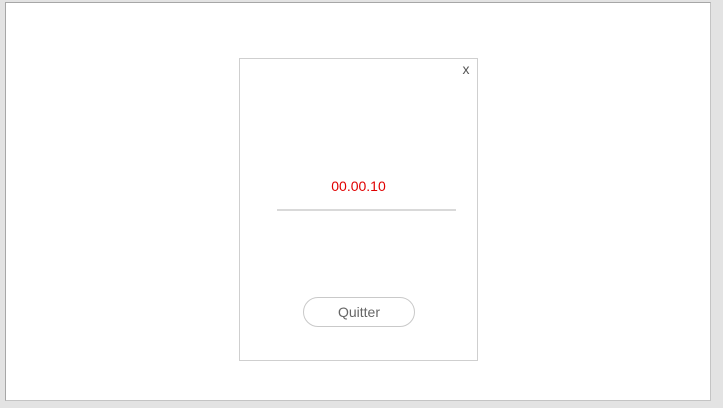 This screenshot has width=723, height=408. Describe the element at coordinates (358, 186) in the screenshot. I see `timer-display: 00.00.10` at that location.